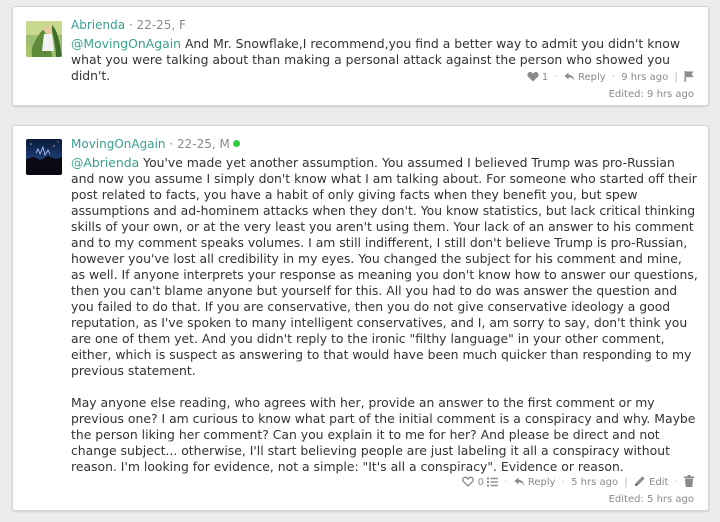 This screenshot has height=522, width=720. Describe the element at coordinates (658, 482) in the screenshot. I see `edit-button: Edit` at that location.